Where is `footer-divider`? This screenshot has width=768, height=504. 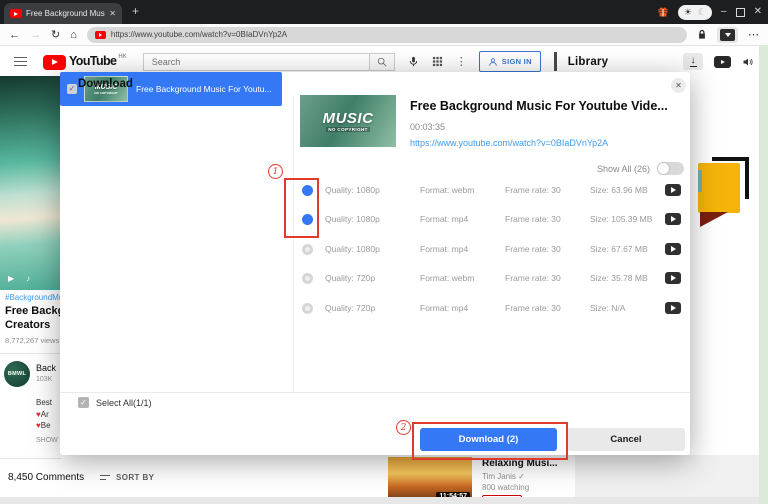 footer-divider is located at coordinates (375, 392).